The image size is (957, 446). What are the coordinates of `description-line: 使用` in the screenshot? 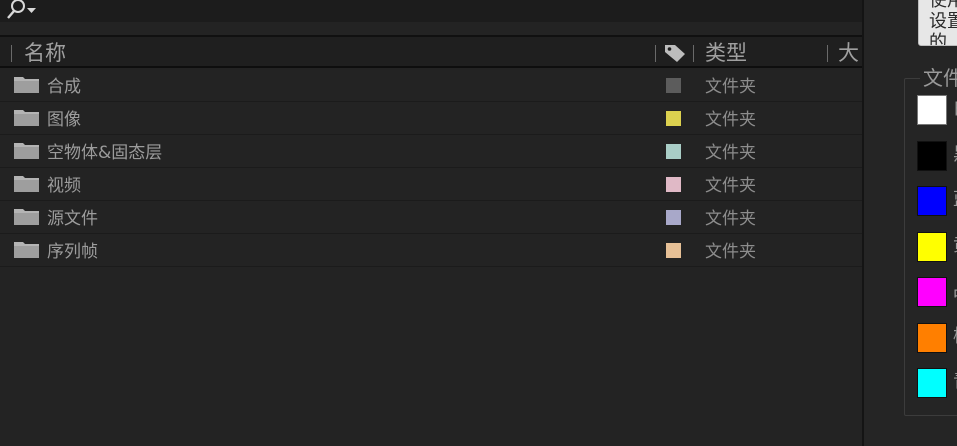 It's located at (943, 5).